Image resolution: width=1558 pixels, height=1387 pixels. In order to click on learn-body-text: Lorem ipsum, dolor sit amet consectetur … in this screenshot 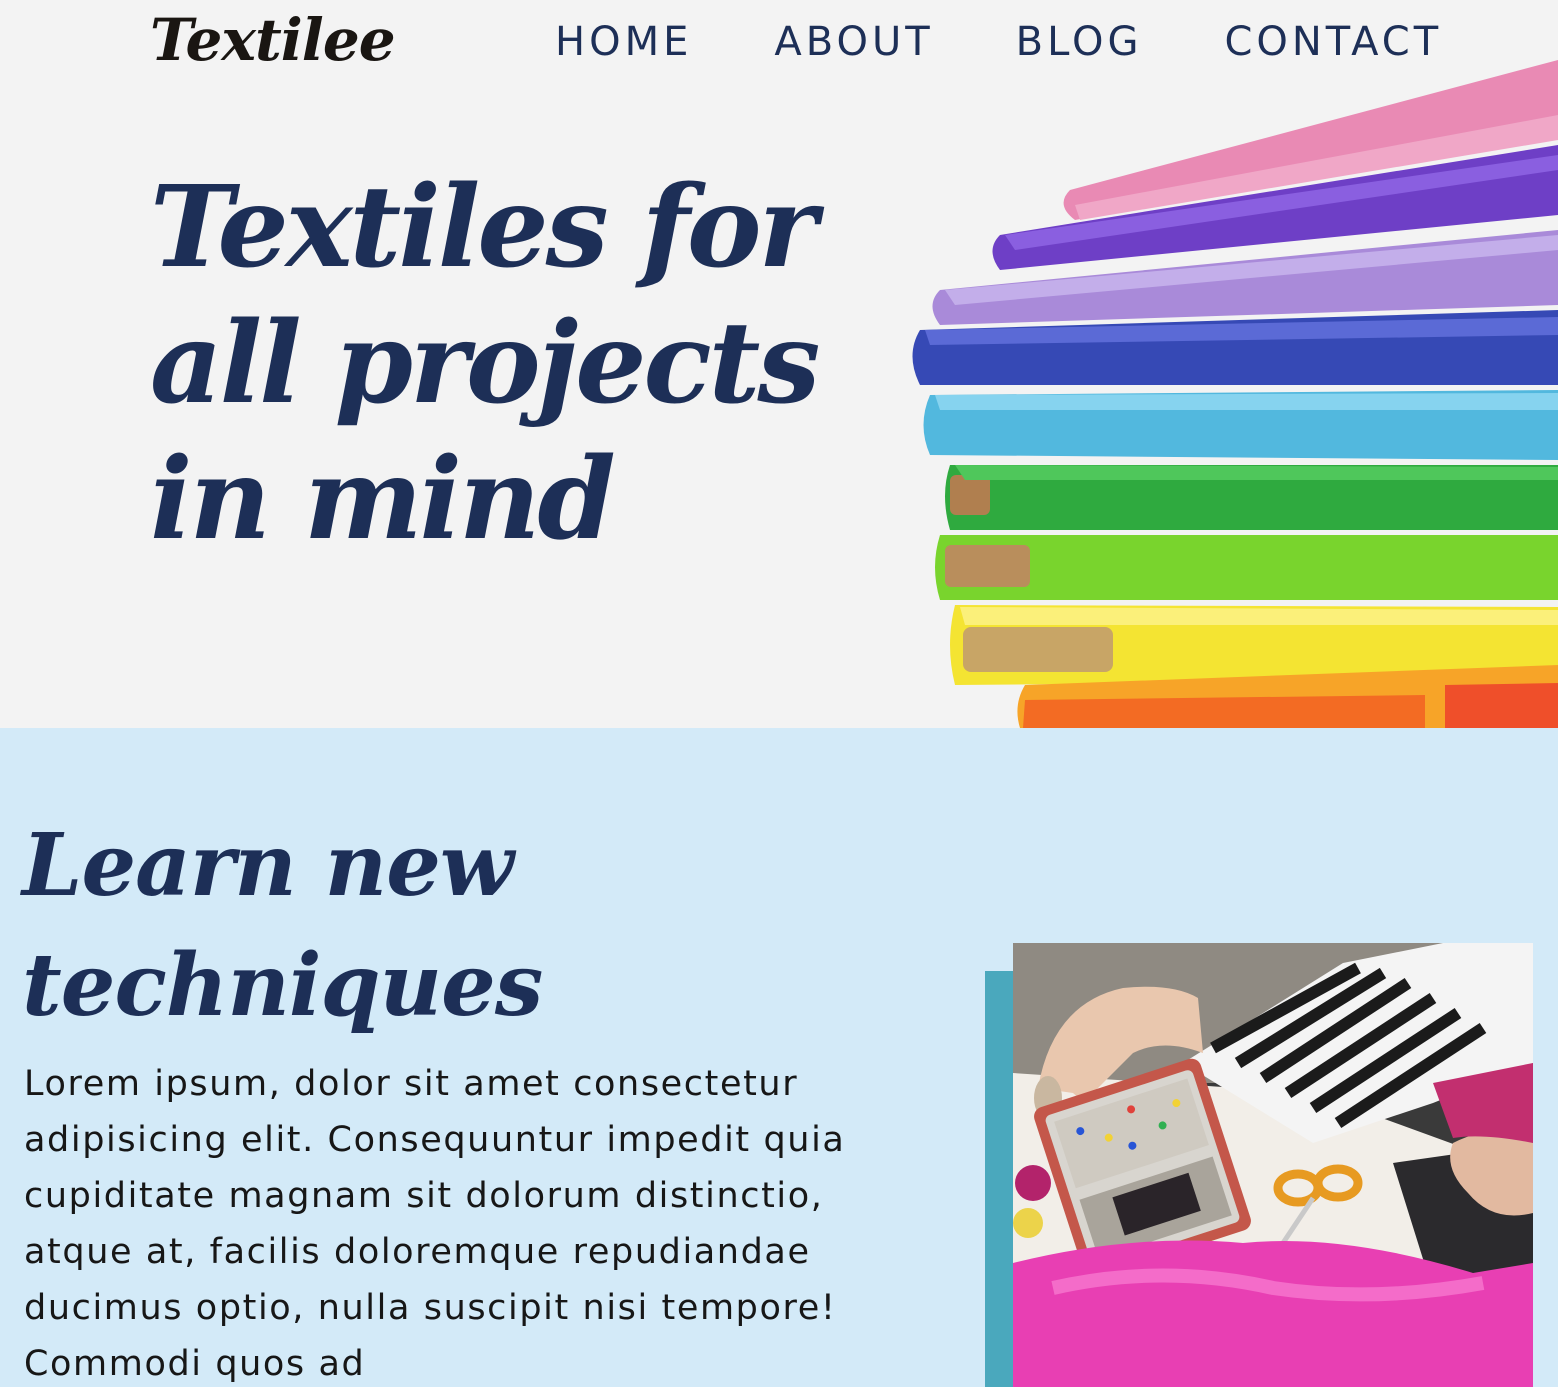, I will do `click(435, 1224)`.